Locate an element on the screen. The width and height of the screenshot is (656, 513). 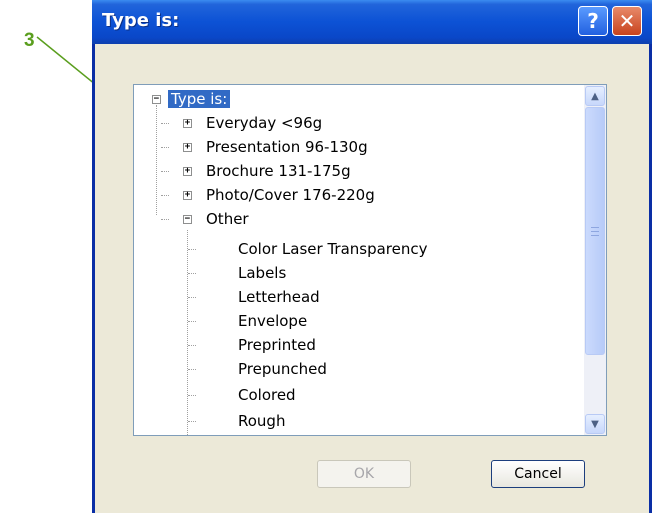
tree-line-root is located at coordinates (156, 160).